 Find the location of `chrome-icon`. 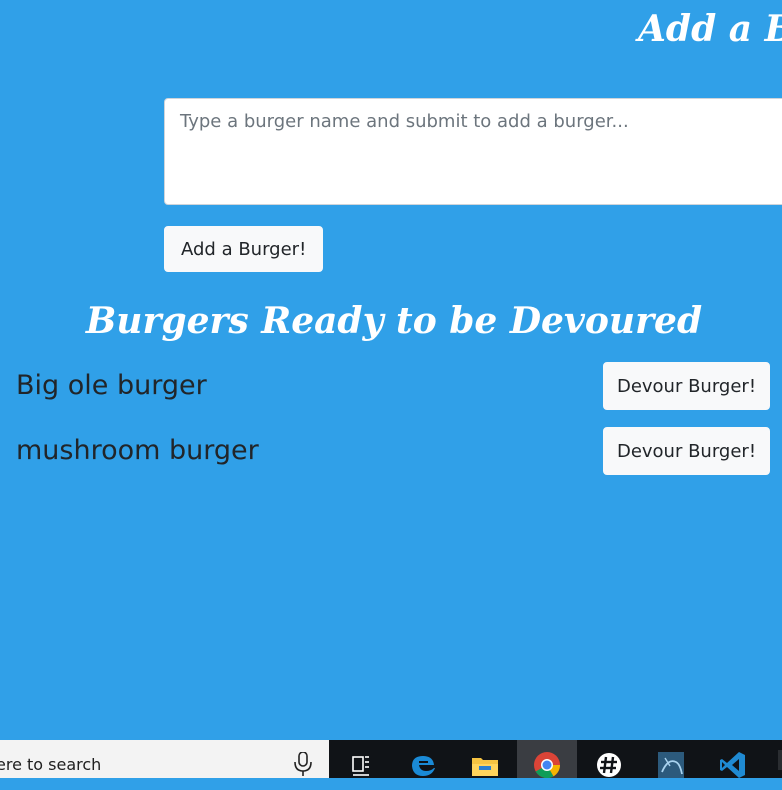

chrome-icon is located at coordinates (547, 759).